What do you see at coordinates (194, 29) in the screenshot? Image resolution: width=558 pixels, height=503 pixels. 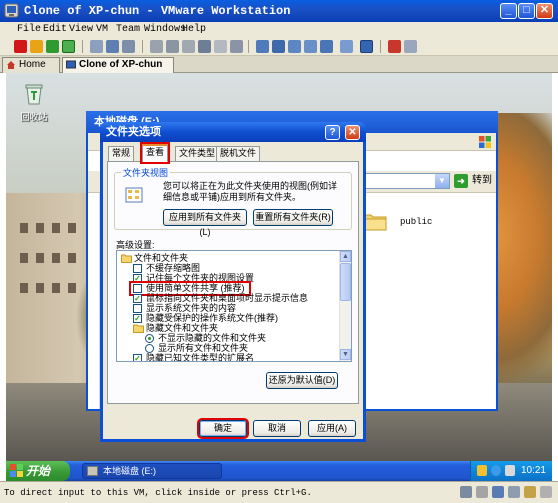 I see `menu-help: Help` at bounding box center [194, 29].